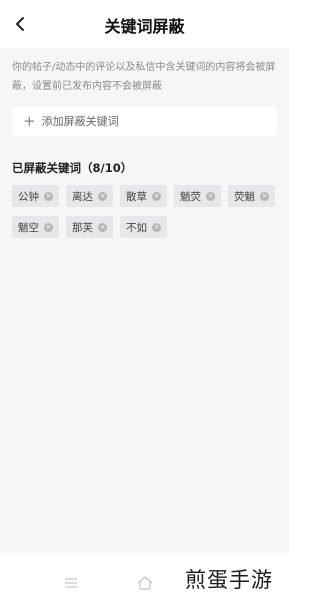 This screenshot has height=600, width=320. Describe the element at coordinates (229, 580) in the screenshot. I see `watermark-logo: 煎蛋手游` at that location.